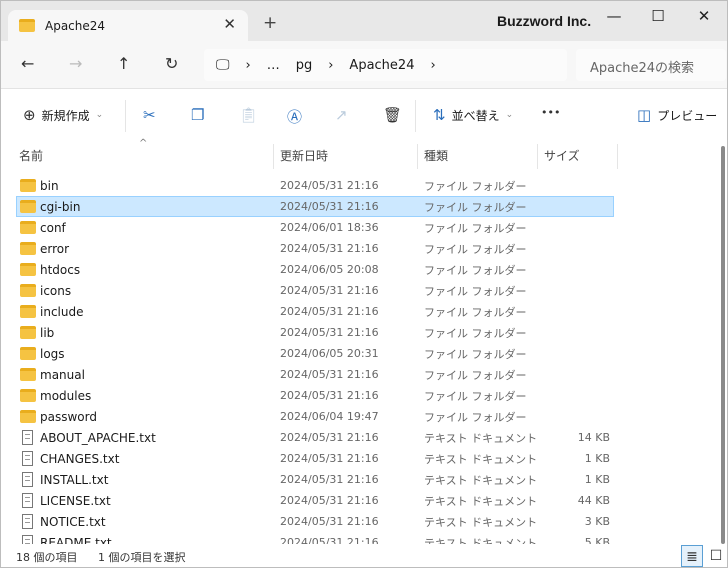 Image resolution: width=728 pixels, height=568 pixels. What do you see at coordinates (52, 353) in the screenshot?
I see `file-name: logs` at bounding box center [52, 353].